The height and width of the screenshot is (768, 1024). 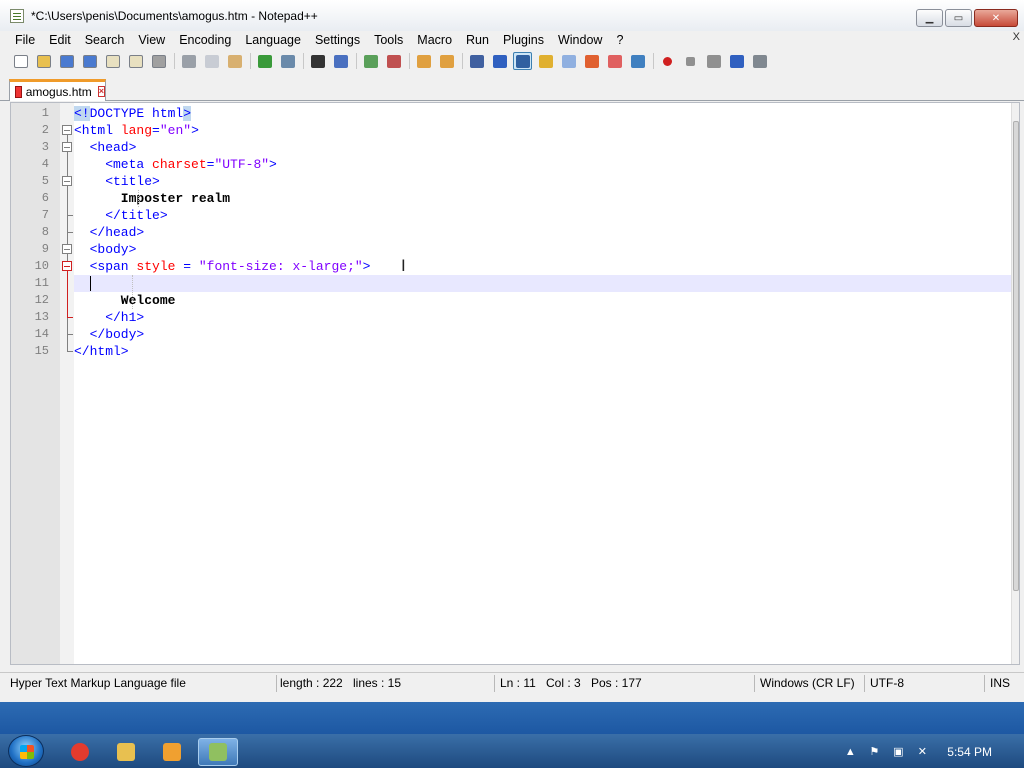 What do you see at coordinates (89, 61) in the screenshot?
I see `save-all-button` at bounding box center [89, 61].